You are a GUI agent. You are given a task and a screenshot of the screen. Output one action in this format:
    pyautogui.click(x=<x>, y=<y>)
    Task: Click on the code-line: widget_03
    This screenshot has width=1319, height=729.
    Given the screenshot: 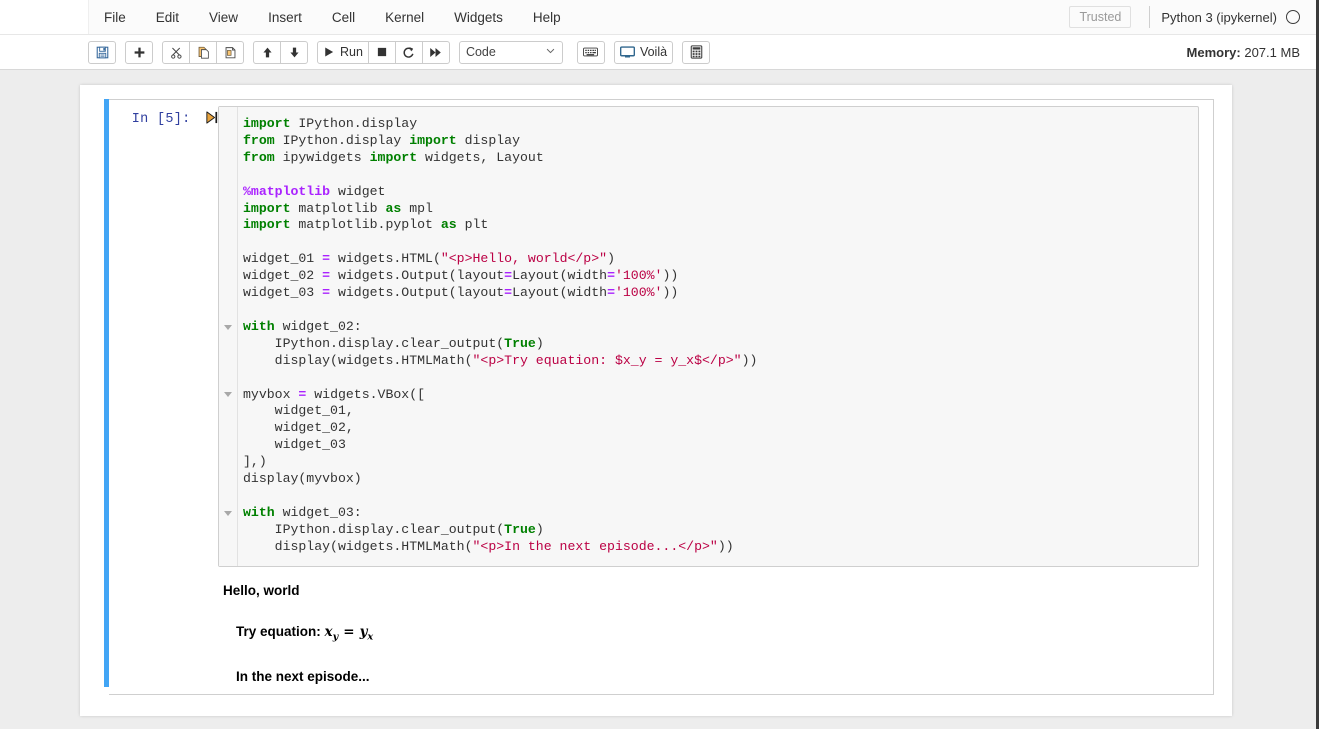 What is the action you would take?
    pyautogui.click(x=294, y=445)
    